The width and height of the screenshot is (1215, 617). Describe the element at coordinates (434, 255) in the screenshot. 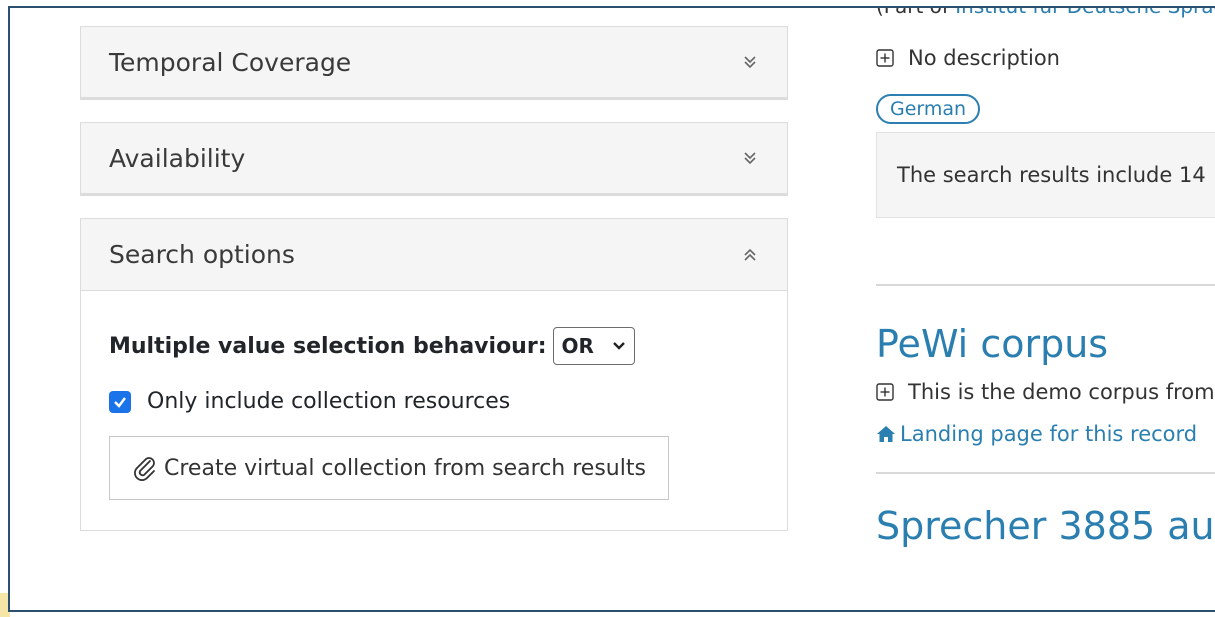

I see `panel-heading-search-options: Search options` at that location.